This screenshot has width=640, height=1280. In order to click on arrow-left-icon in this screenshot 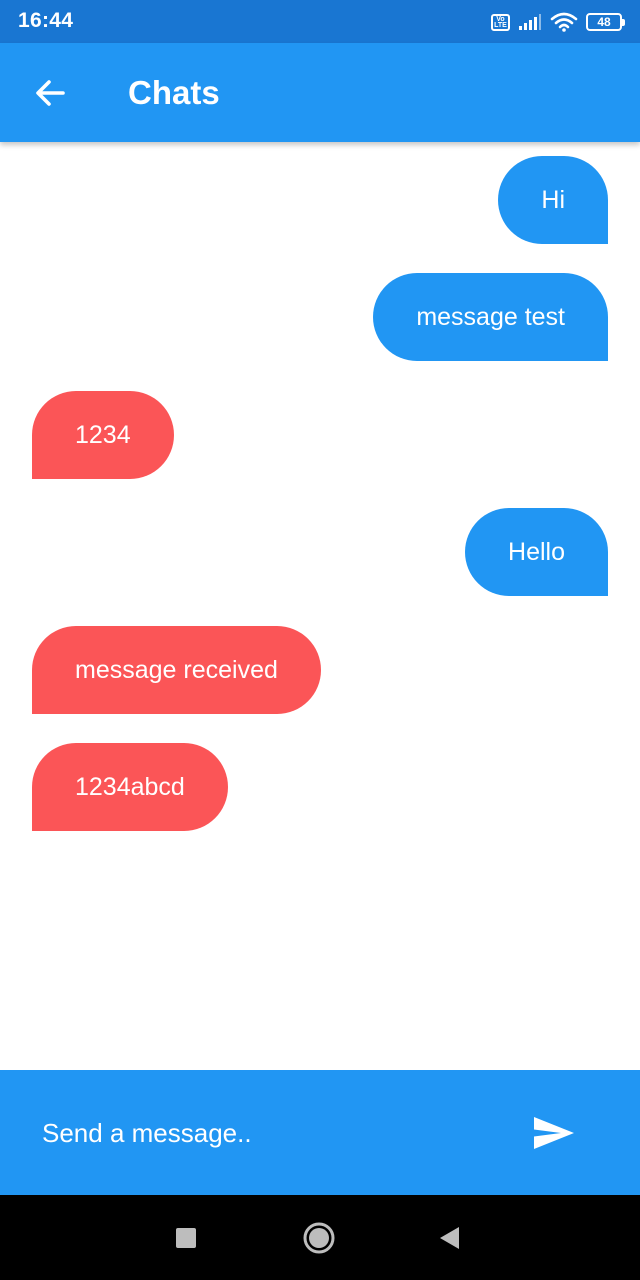, I will do `click(50, 93)`.